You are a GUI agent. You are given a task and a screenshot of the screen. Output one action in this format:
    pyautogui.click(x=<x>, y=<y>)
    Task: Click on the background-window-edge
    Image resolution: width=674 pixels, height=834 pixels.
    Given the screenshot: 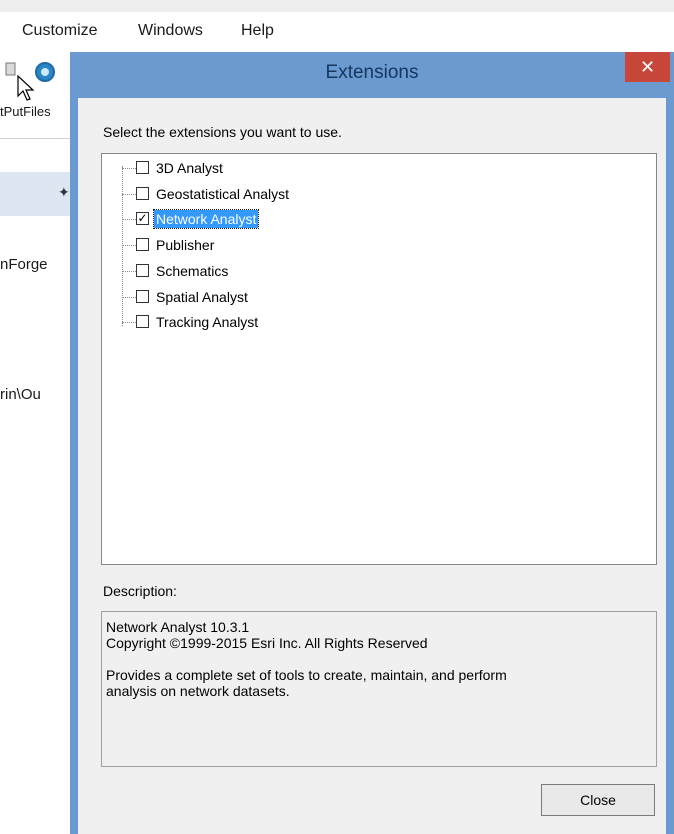 What is the action you would take?
    pyautogui.click(x=337, y=6)
    